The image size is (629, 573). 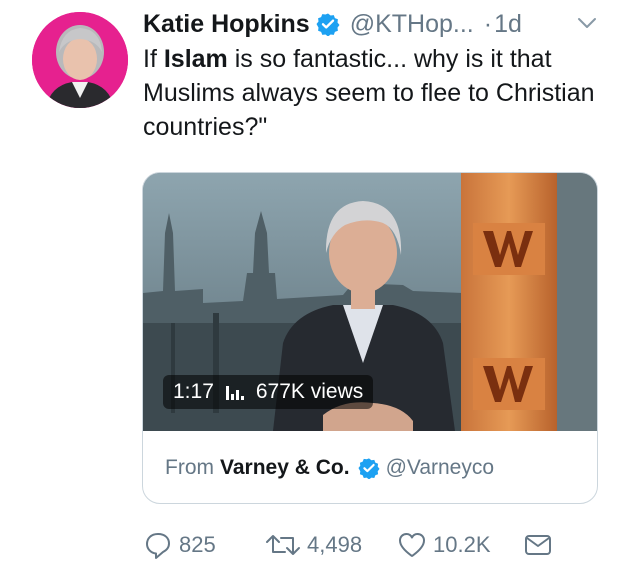 What do you see at coordinates (587, 23) in the screenshot?
I see `chevron-down-icon` at bounding box center [587, 23].